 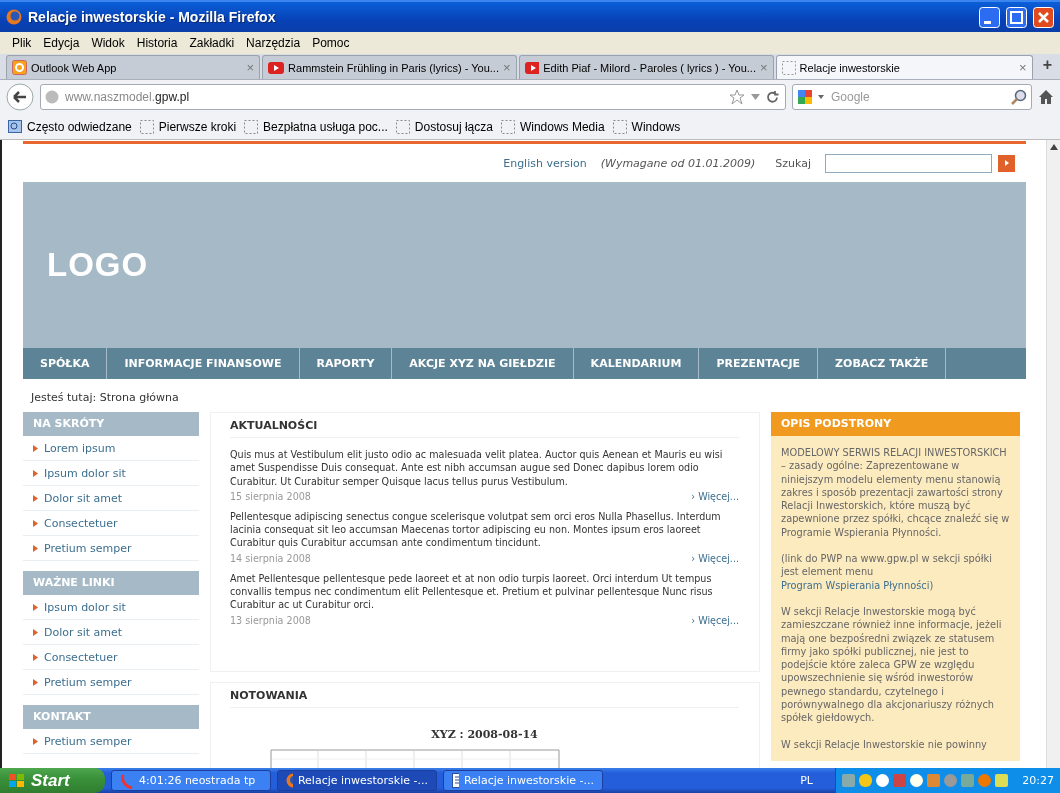 I want to click on new-tab-button: +, so click(x=1047, y=66).